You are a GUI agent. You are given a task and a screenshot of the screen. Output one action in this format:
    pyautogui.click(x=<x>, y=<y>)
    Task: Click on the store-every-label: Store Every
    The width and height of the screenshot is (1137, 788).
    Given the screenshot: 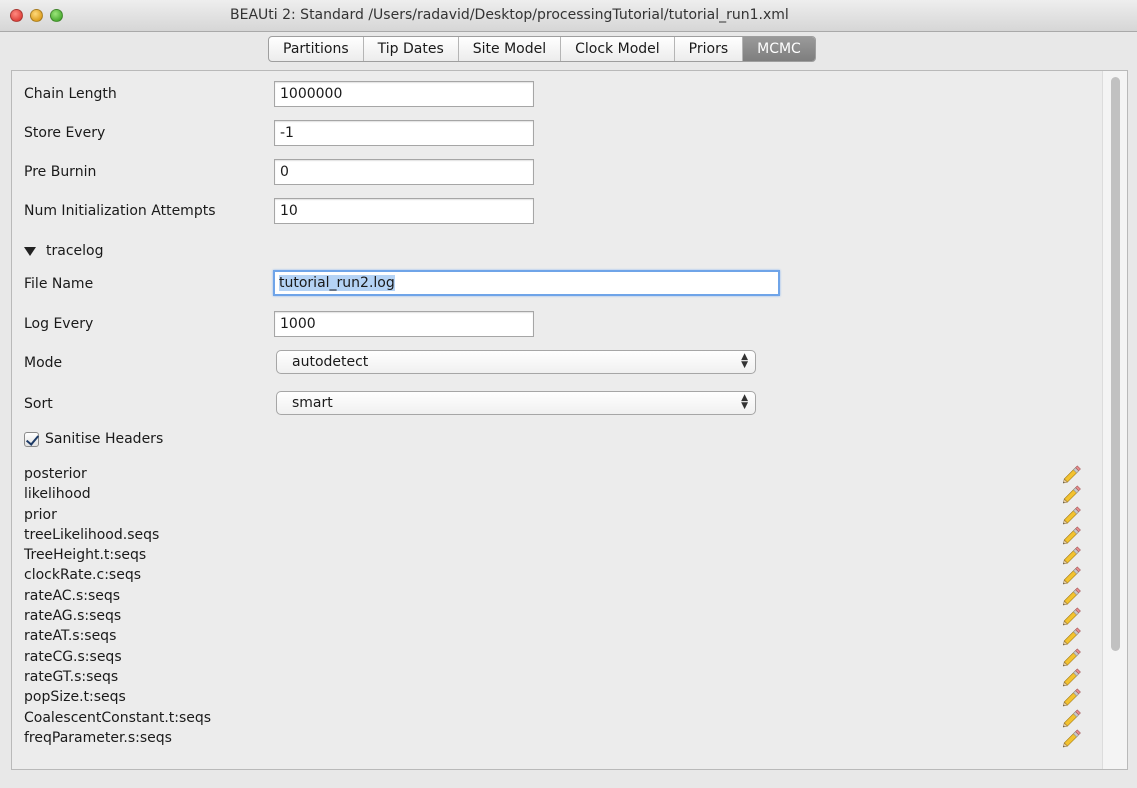 What is the action you would take?
    pyautogui.click(x=65, y=133)
    